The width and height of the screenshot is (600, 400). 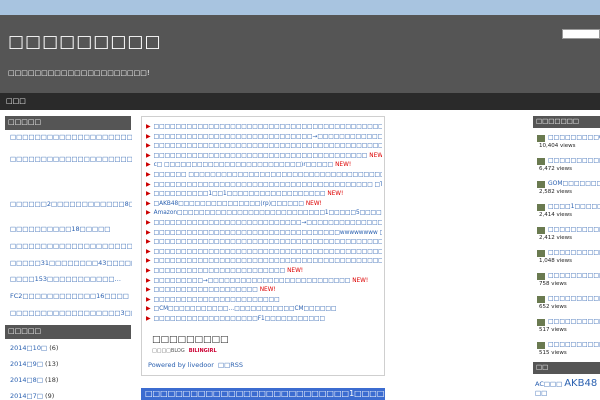 I want to click on feed-item: ▶ □CM□□□□□□□□□□□…□□□□□□□□□□□CM□□□□□□, so click(x=264, y=308).